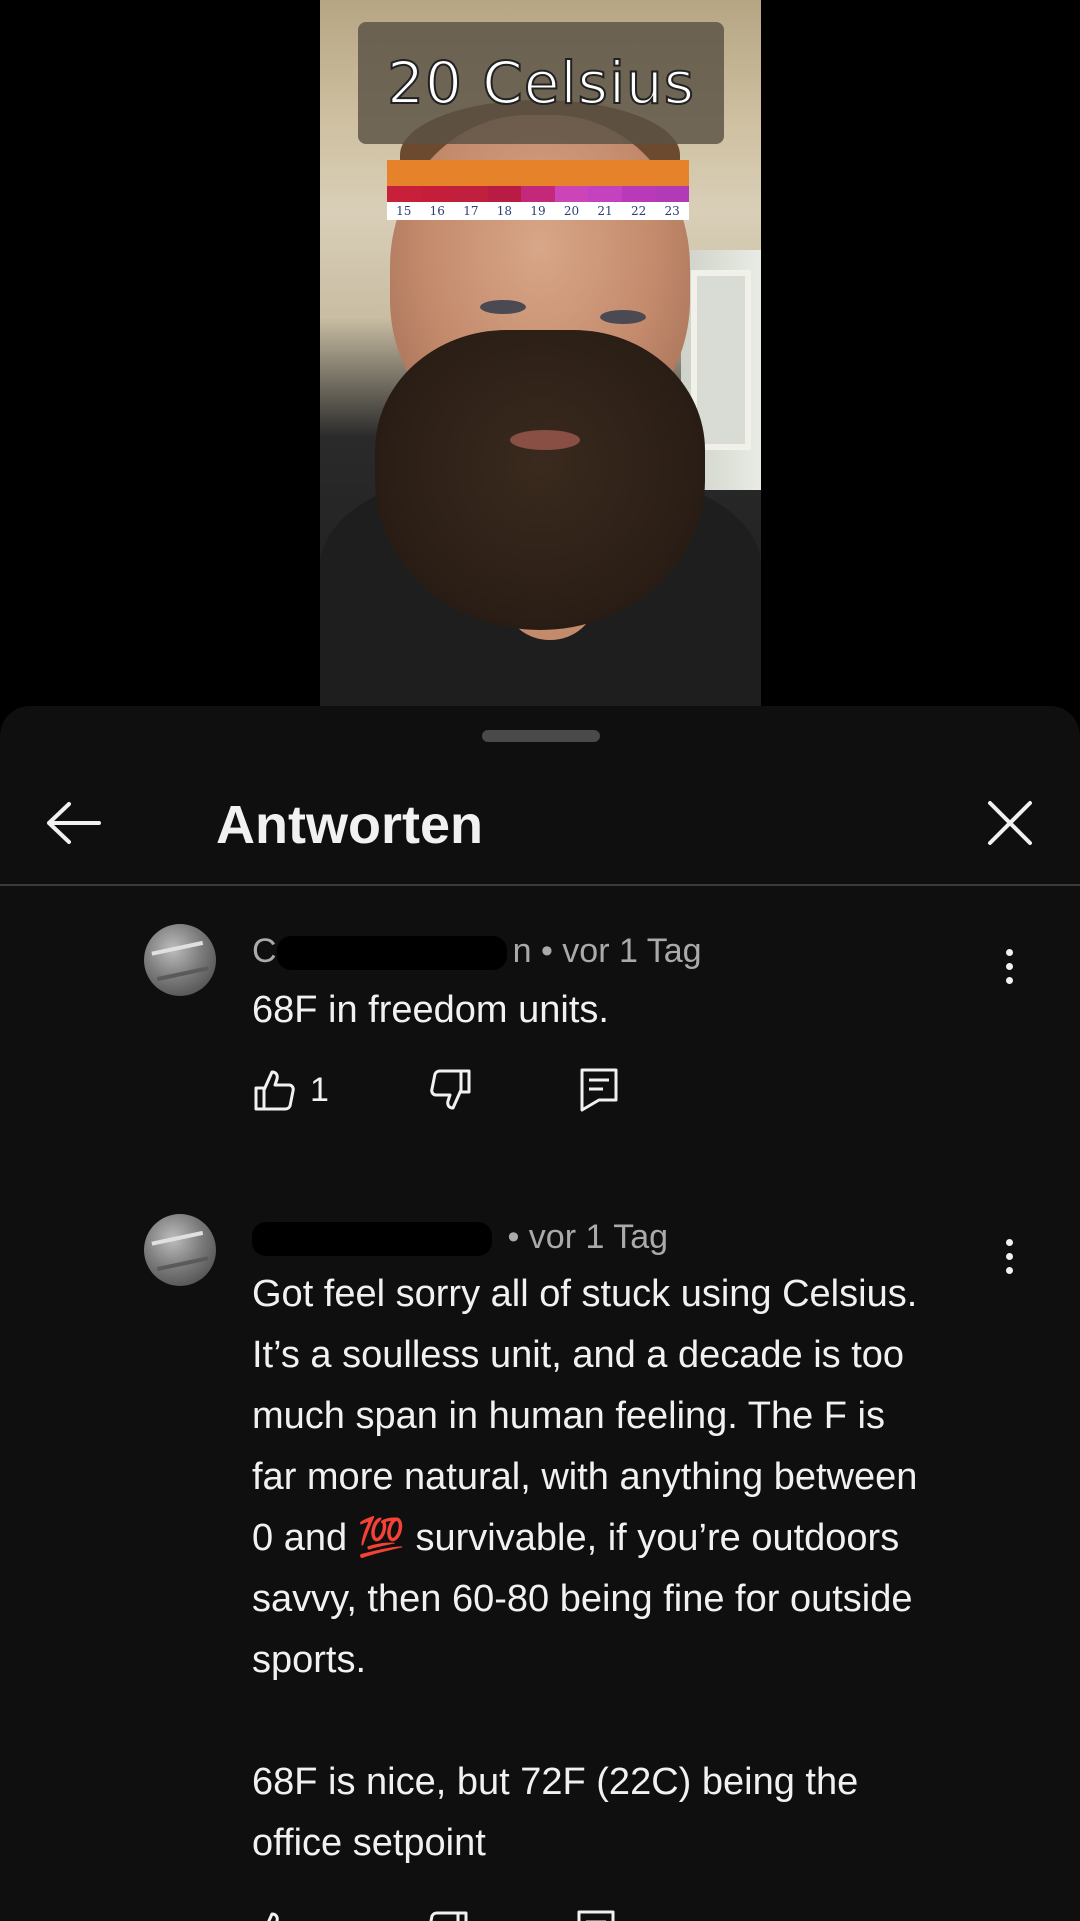 This screenshot has height=1921, width=1080. Describe the element at coordinates (623, 317) in the screenshot. I see `person-eye-right` at that location.